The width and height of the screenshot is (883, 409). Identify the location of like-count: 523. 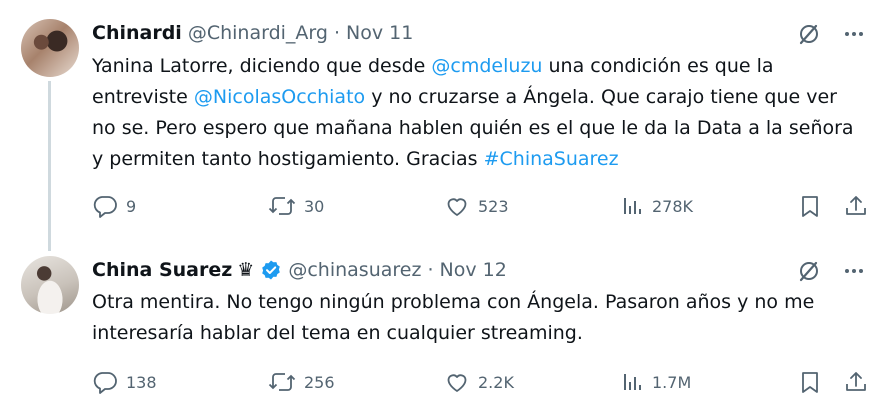
(493, 206).